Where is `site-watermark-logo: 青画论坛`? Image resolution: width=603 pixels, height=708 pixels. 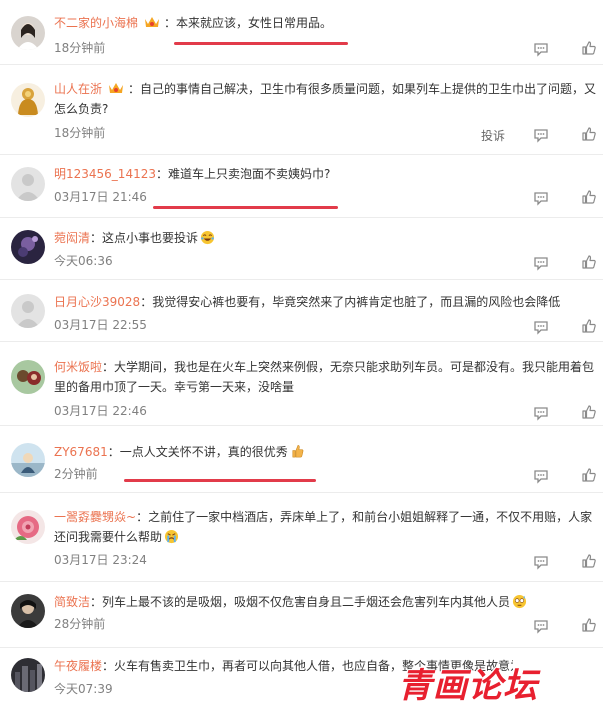 site-watermark-logo: 青画论坛 is located at coordinates (500, 686).